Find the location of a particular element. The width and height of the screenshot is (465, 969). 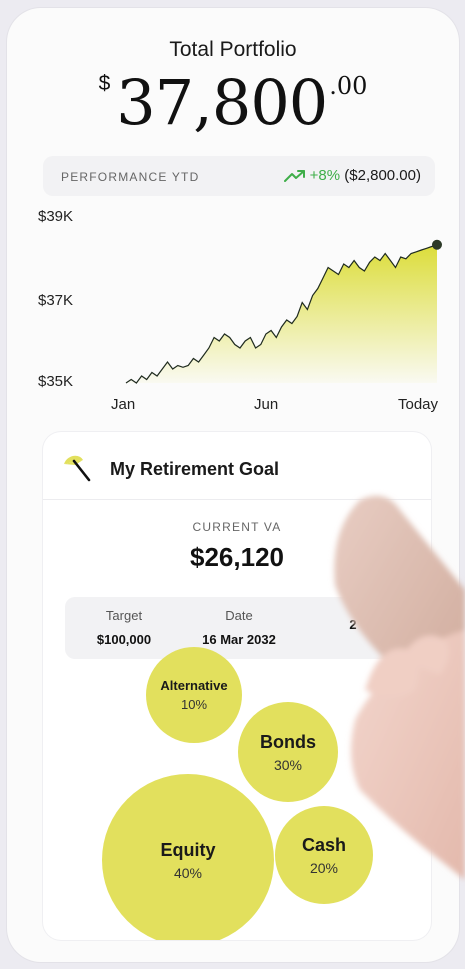

bubble-percent: 20% is located at coordinates (324, 867).